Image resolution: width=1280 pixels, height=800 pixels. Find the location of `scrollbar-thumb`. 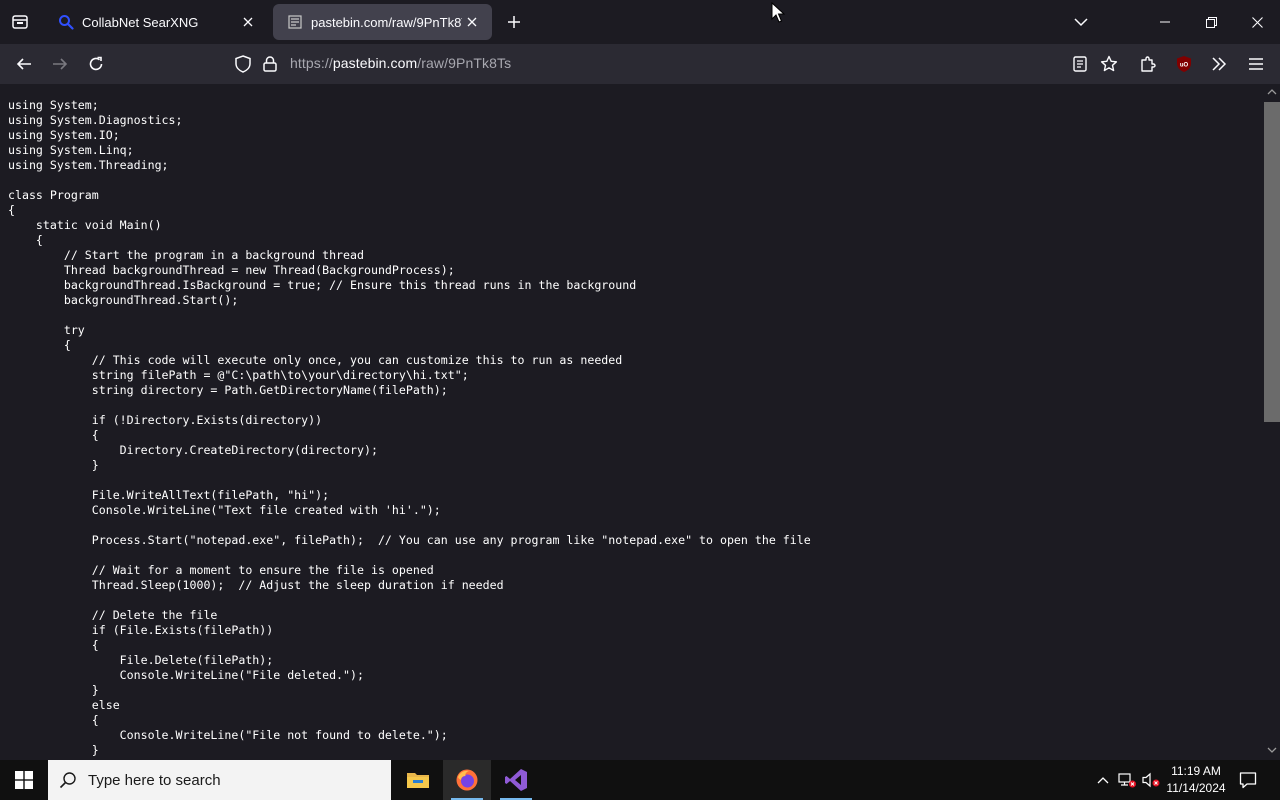

scrollbar-thumb is located at coordinates (1272, 262).